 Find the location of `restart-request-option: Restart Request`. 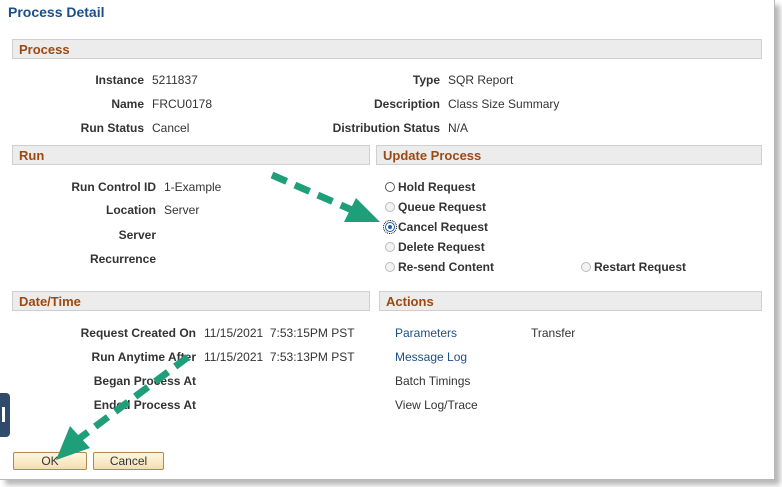

restart-request-option: Restart Request is located at coordinates (633, 267).